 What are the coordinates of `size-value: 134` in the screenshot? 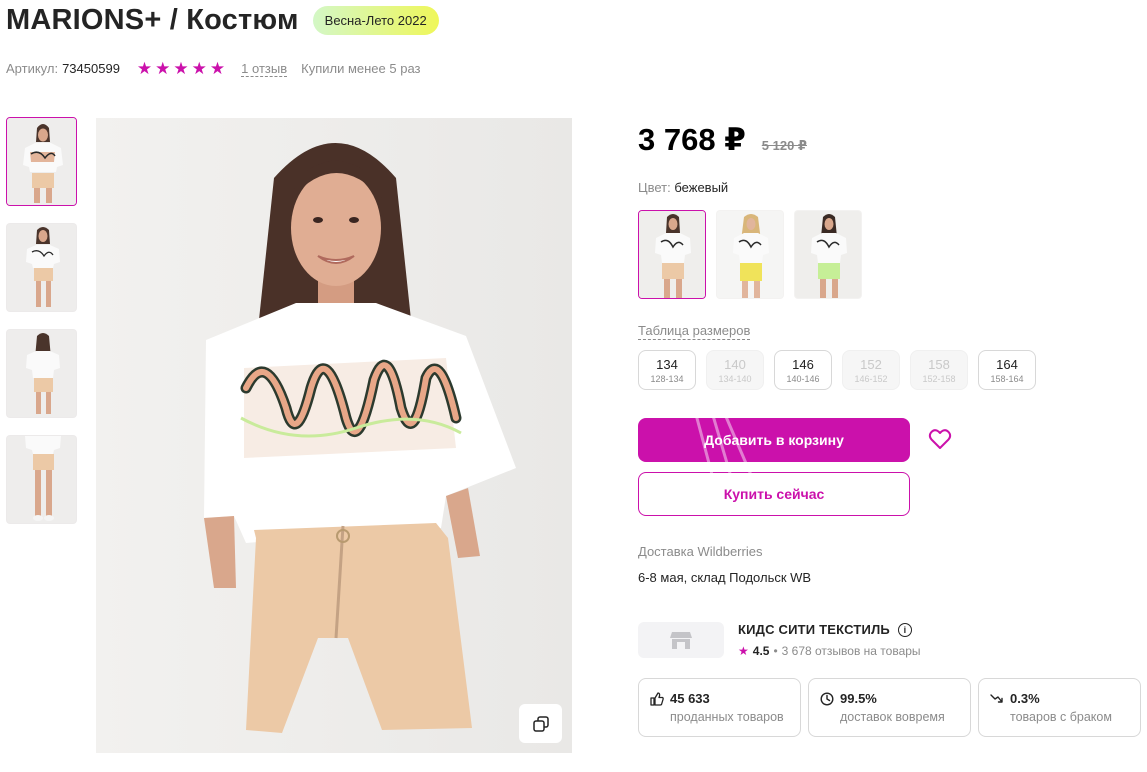 It's located at (667, 364).